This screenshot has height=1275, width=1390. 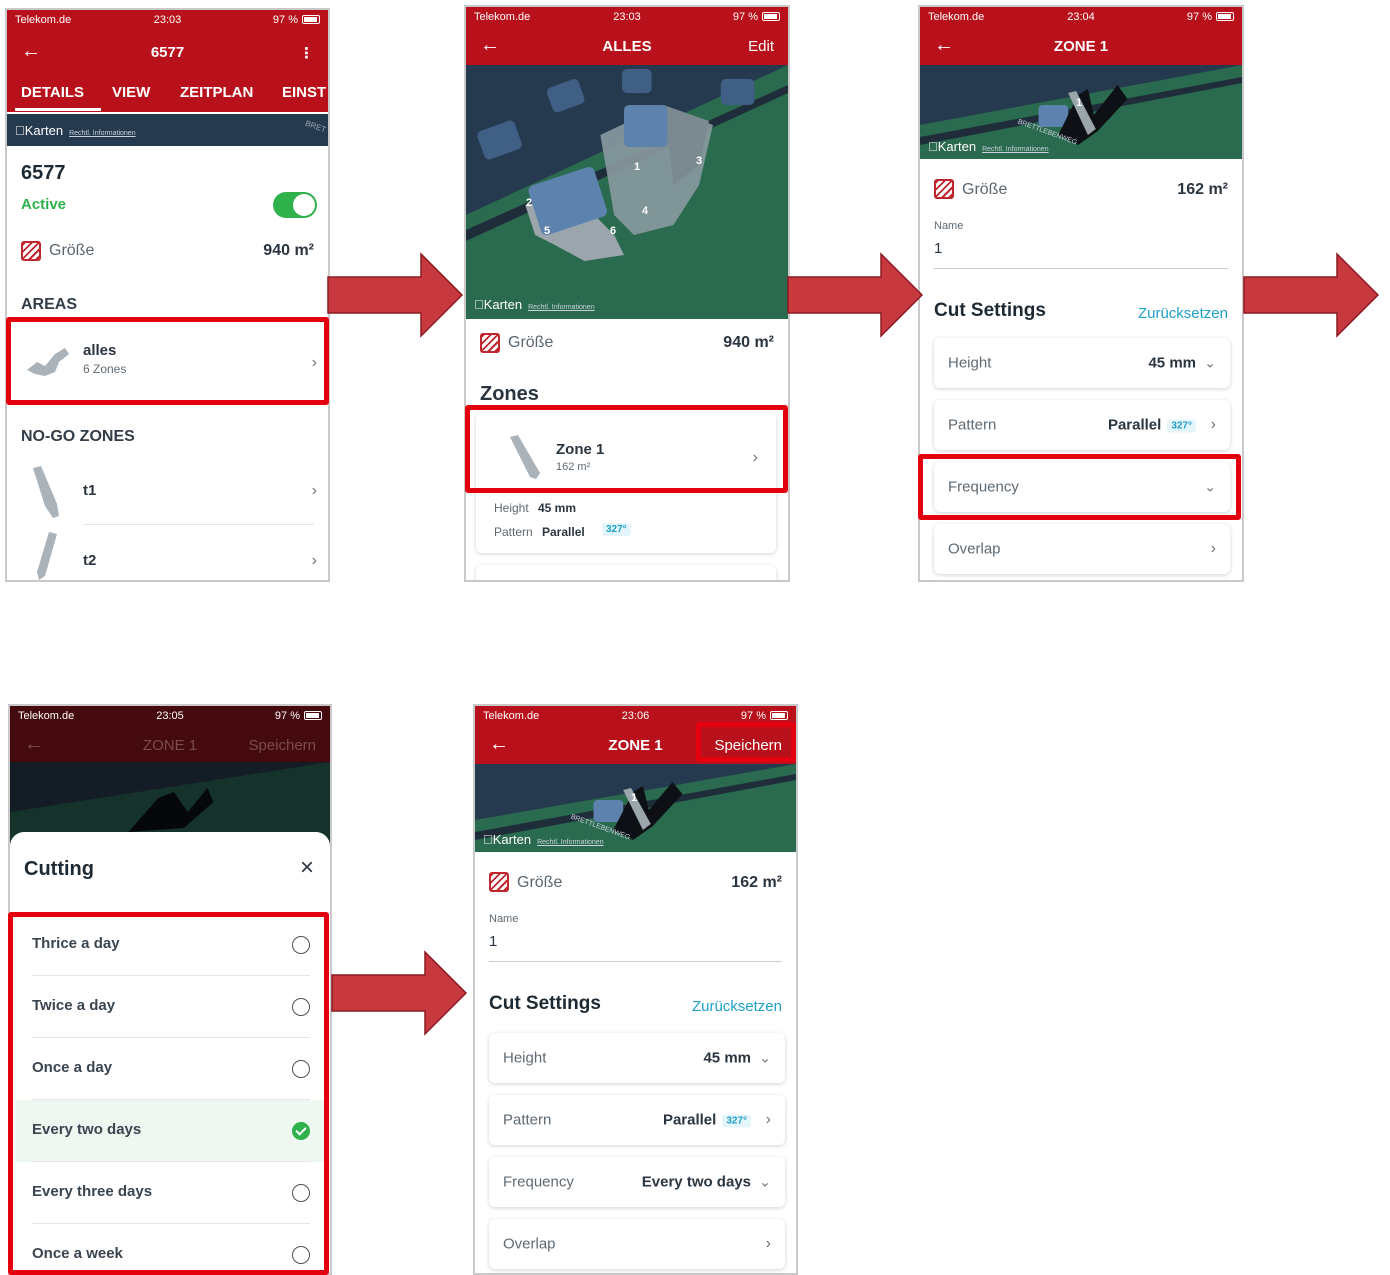 What do you see at coordinates (645, 211) in the screenshot?
I see `zone-number: 4` at bounding box center [645, 211].